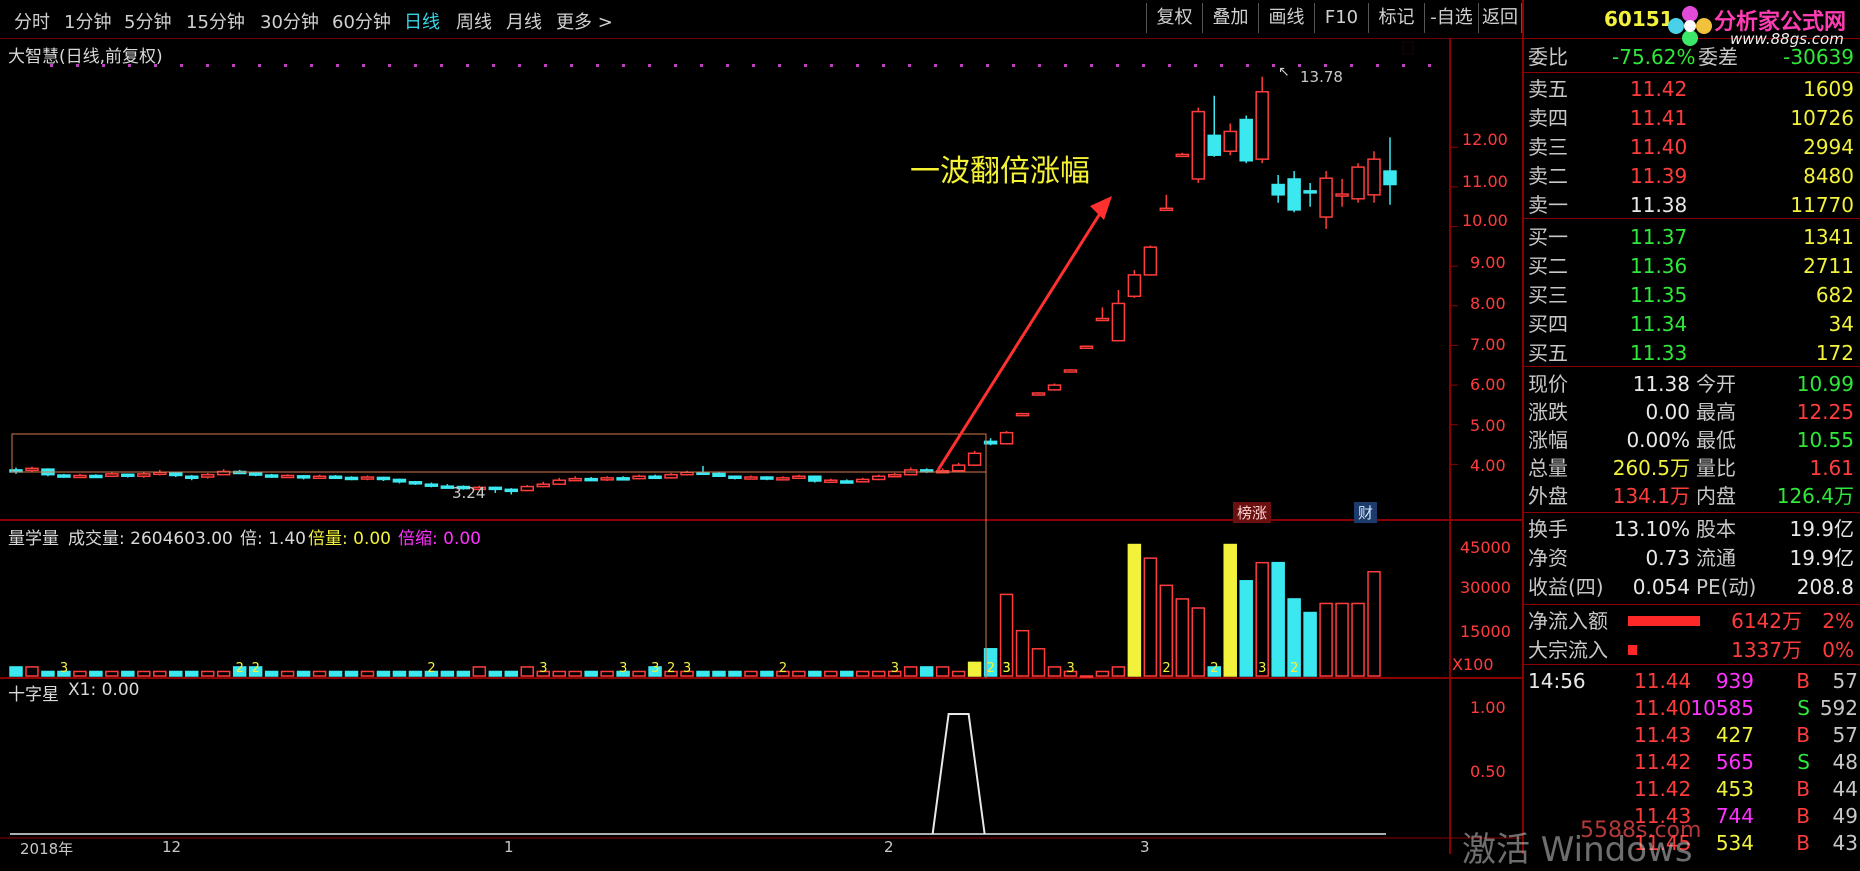 The width and height of the screenshot is (1860, 871). What do you see at coordinates (87, 21) in the screenshot?
I see `period-1min: 1分钟` at bounding box center [87, 21].